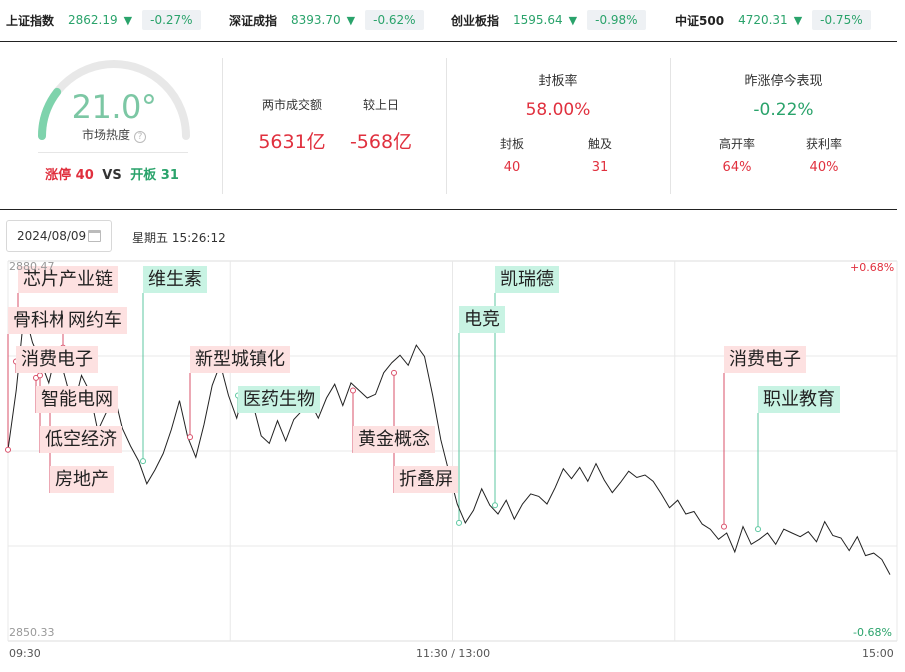 This screenshot has height=672, width=905. What do you see at coordinates (482, 319) in the screenshot?
I see `sector-tag: 电竞` at bounding box center [482, 319].